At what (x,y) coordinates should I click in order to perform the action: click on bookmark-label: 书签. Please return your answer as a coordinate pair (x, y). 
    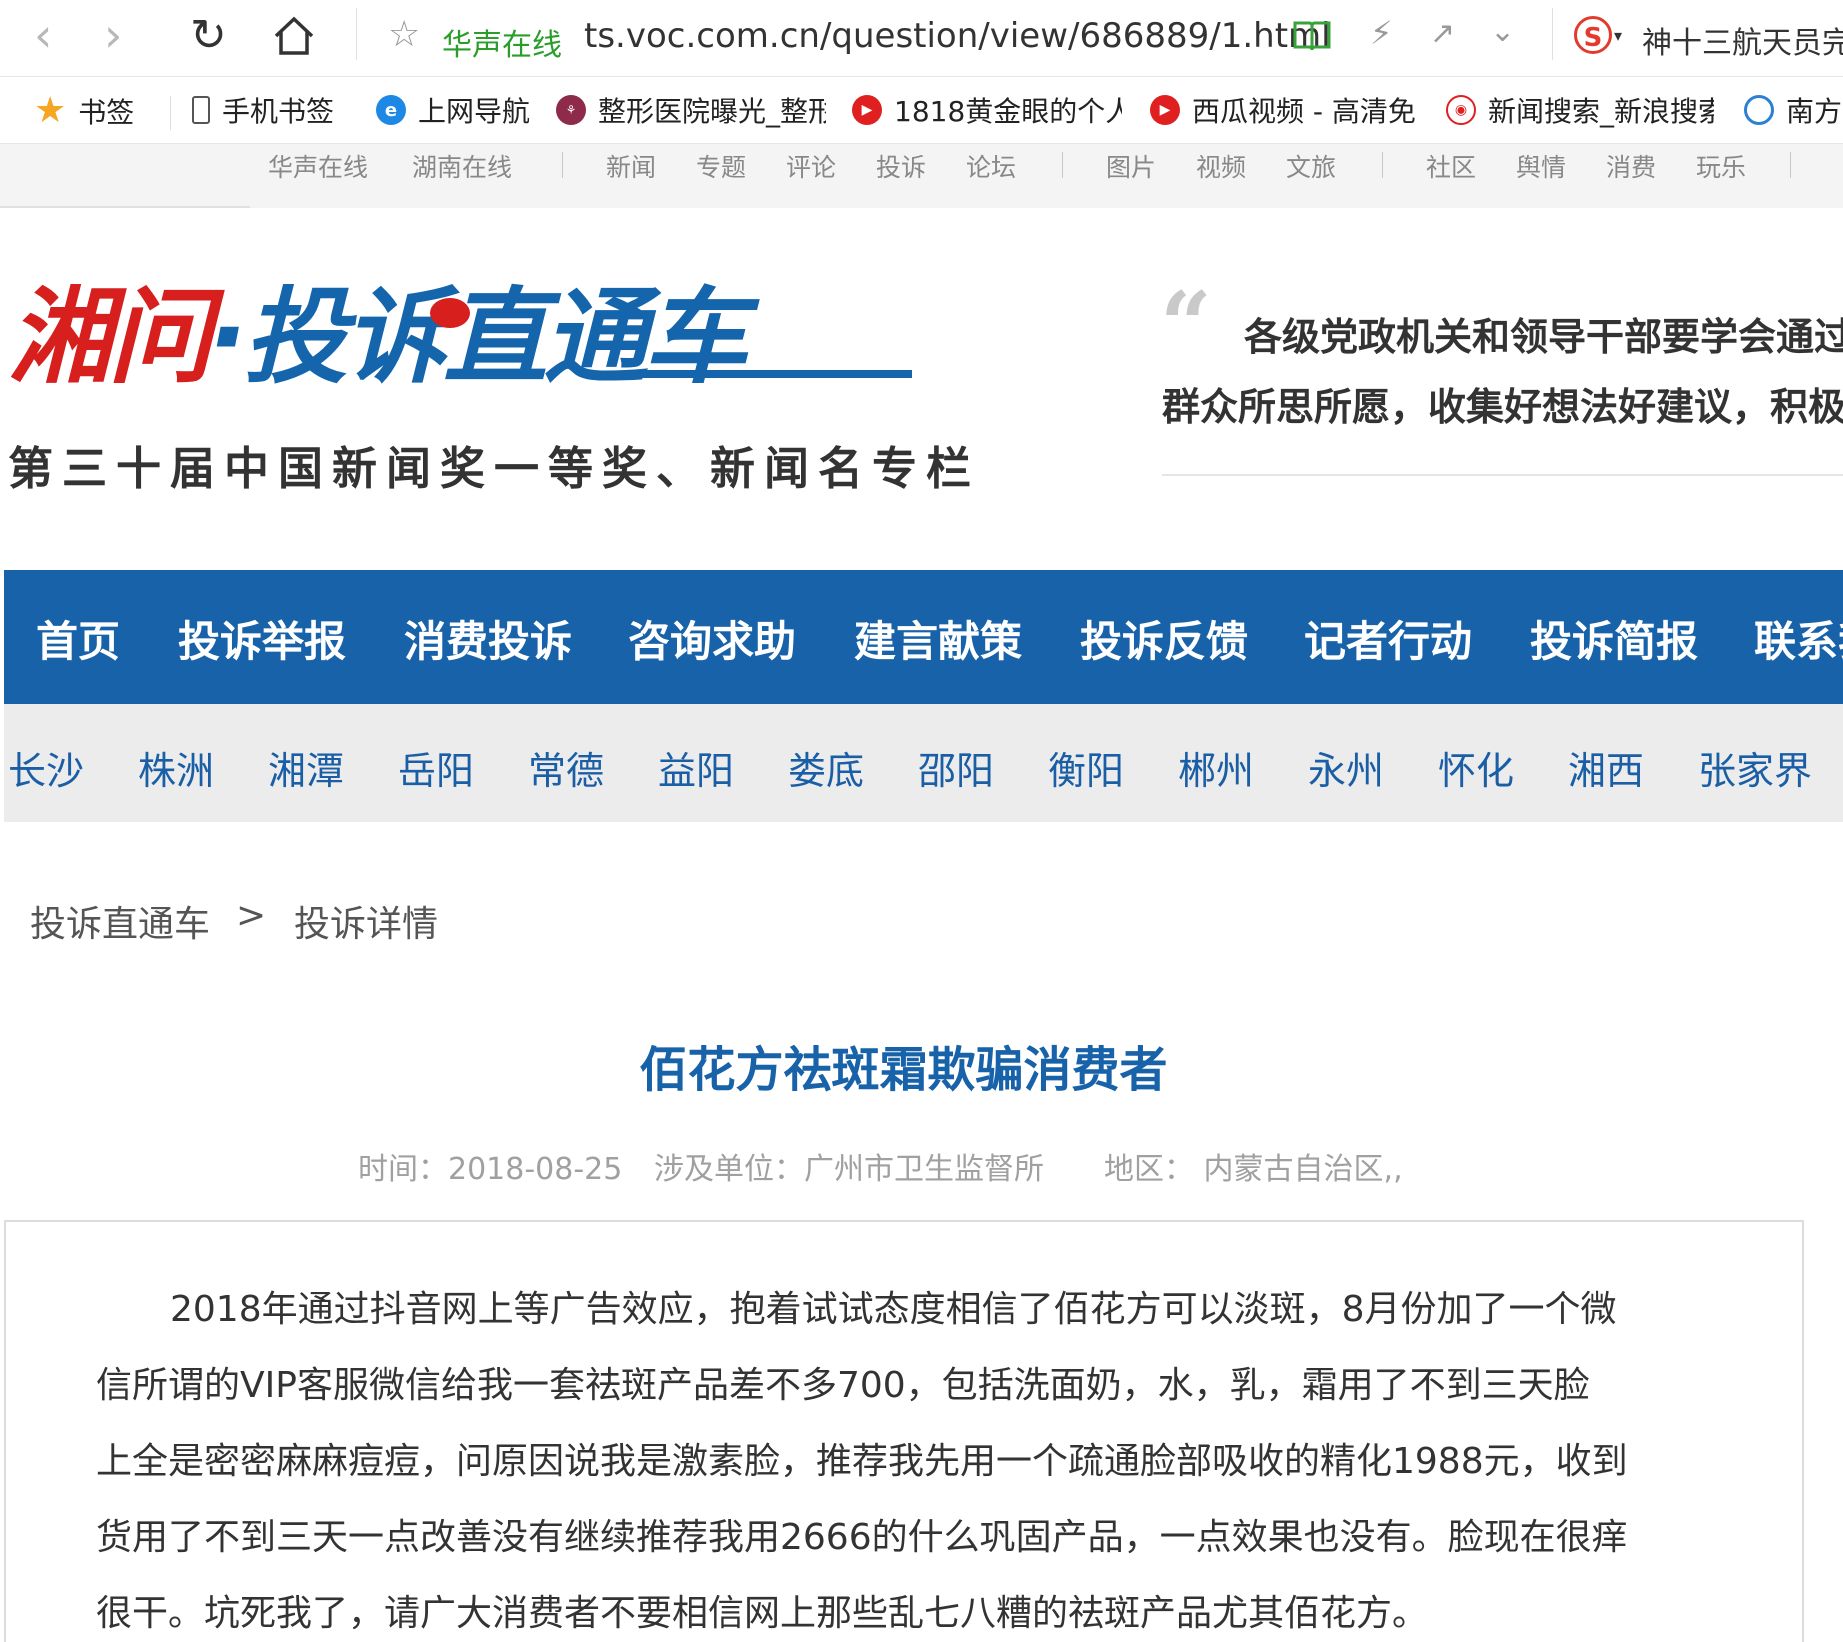
    Looking at the image, I should click on (106, 112).